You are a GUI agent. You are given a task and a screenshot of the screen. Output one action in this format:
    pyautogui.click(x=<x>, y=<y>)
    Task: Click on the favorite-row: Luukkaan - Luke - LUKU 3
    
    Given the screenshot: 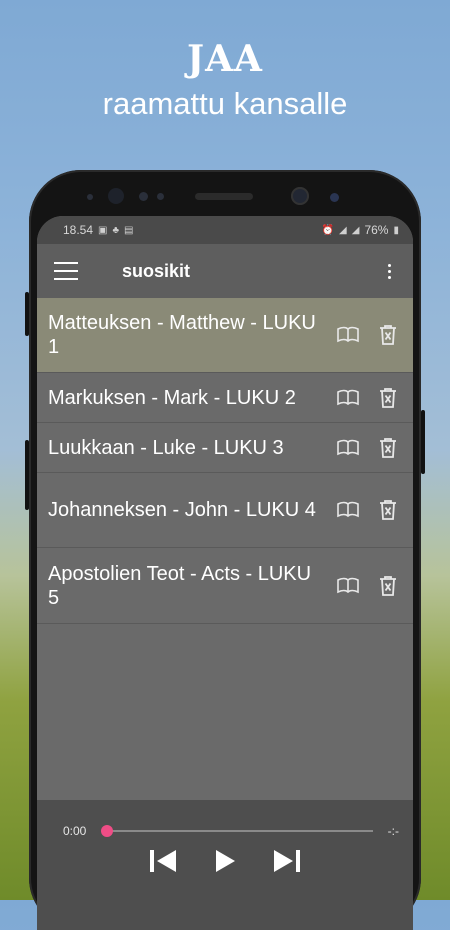 What is the action you would take?
    pyautogui.click(x=225, y=448)
    